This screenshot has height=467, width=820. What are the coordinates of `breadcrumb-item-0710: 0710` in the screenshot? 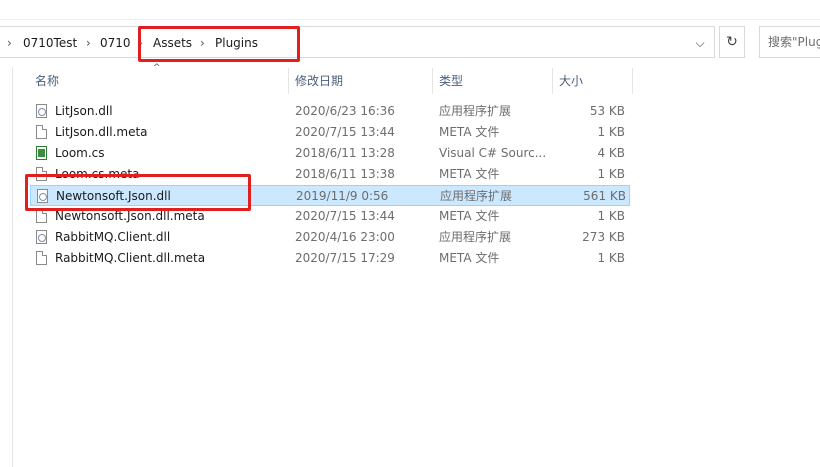 It's located at (115, 43).